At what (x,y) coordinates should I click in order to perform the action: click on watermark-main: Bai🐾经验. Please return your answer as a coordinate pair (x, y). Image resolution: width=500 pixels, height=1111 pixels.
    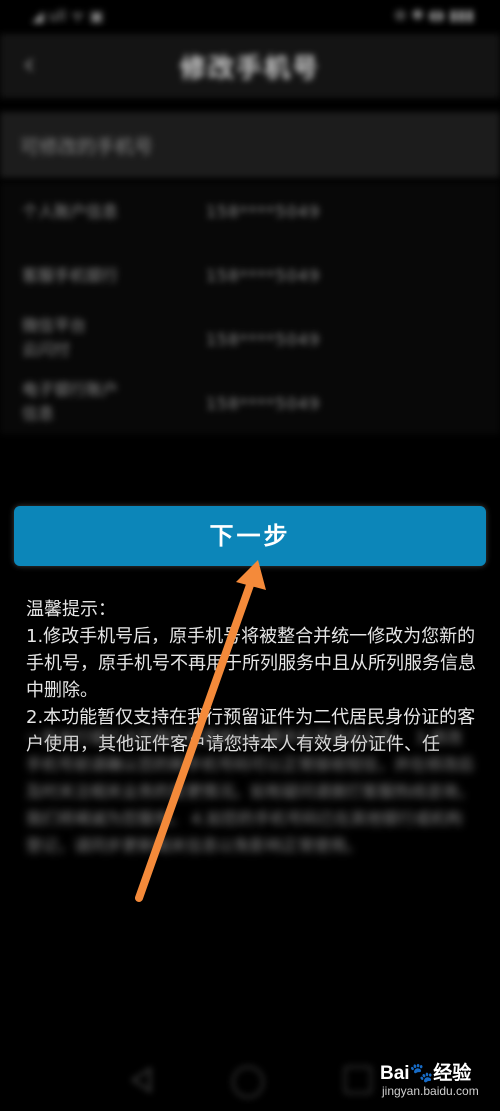
    Looking at the image, I should click on (426, 1073).